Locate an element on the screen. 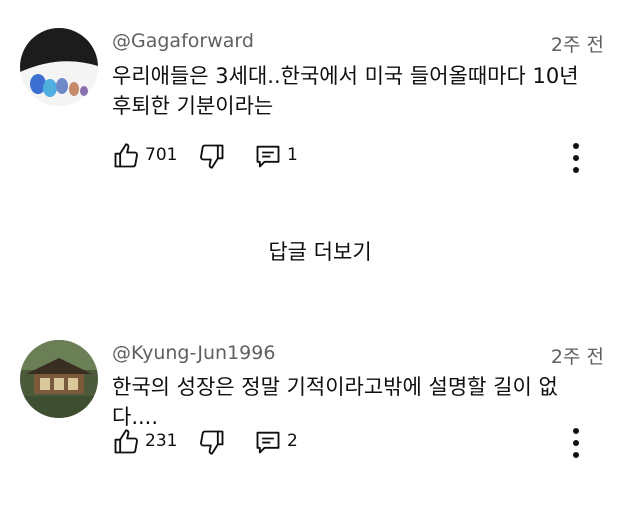 This screenshot has height=517, width=640. like-count: 701 is located at coordinates (161, 155).